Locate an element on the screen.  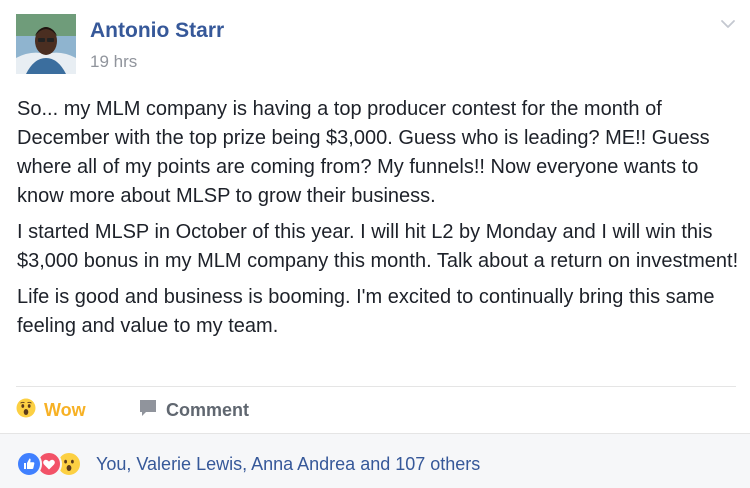
wow-button: Wow is located at coordinates (51, 410).